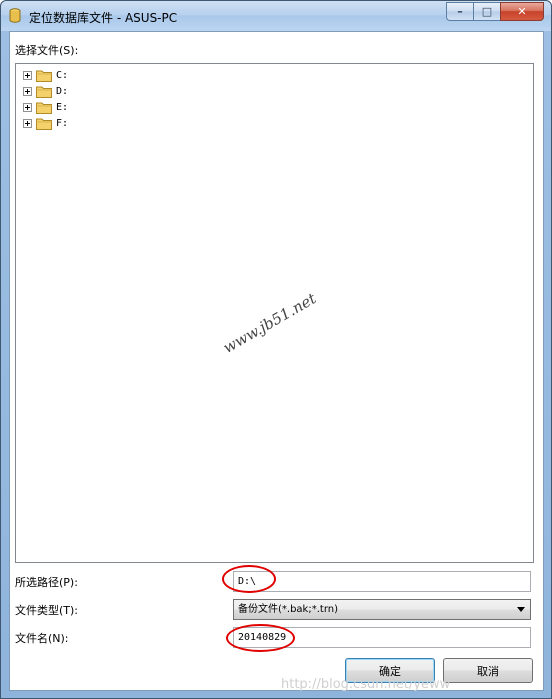 The height and width of the screenshot is (699, 552). What do you see at coordinates (15, 15) in the screenshot?
I see `database-icon` at bounding box center [15, 15].